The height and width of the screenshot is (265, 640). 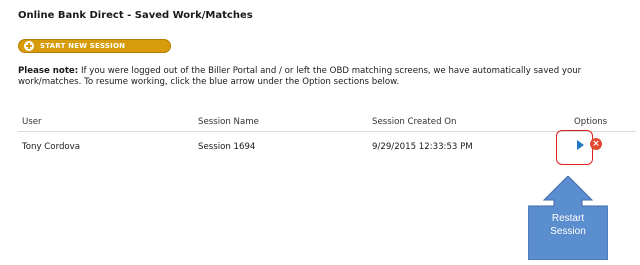 I want to click on note-label: Please note:, so click(x=48, y=71).